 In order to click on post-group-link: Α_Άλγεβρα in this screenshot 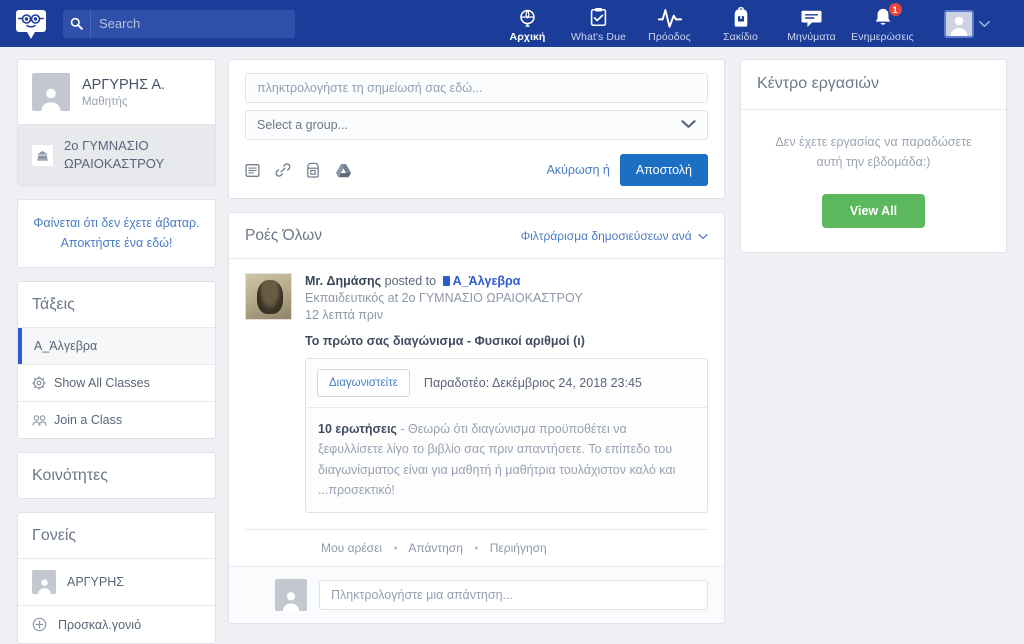, I will do `click(487, 281)`.